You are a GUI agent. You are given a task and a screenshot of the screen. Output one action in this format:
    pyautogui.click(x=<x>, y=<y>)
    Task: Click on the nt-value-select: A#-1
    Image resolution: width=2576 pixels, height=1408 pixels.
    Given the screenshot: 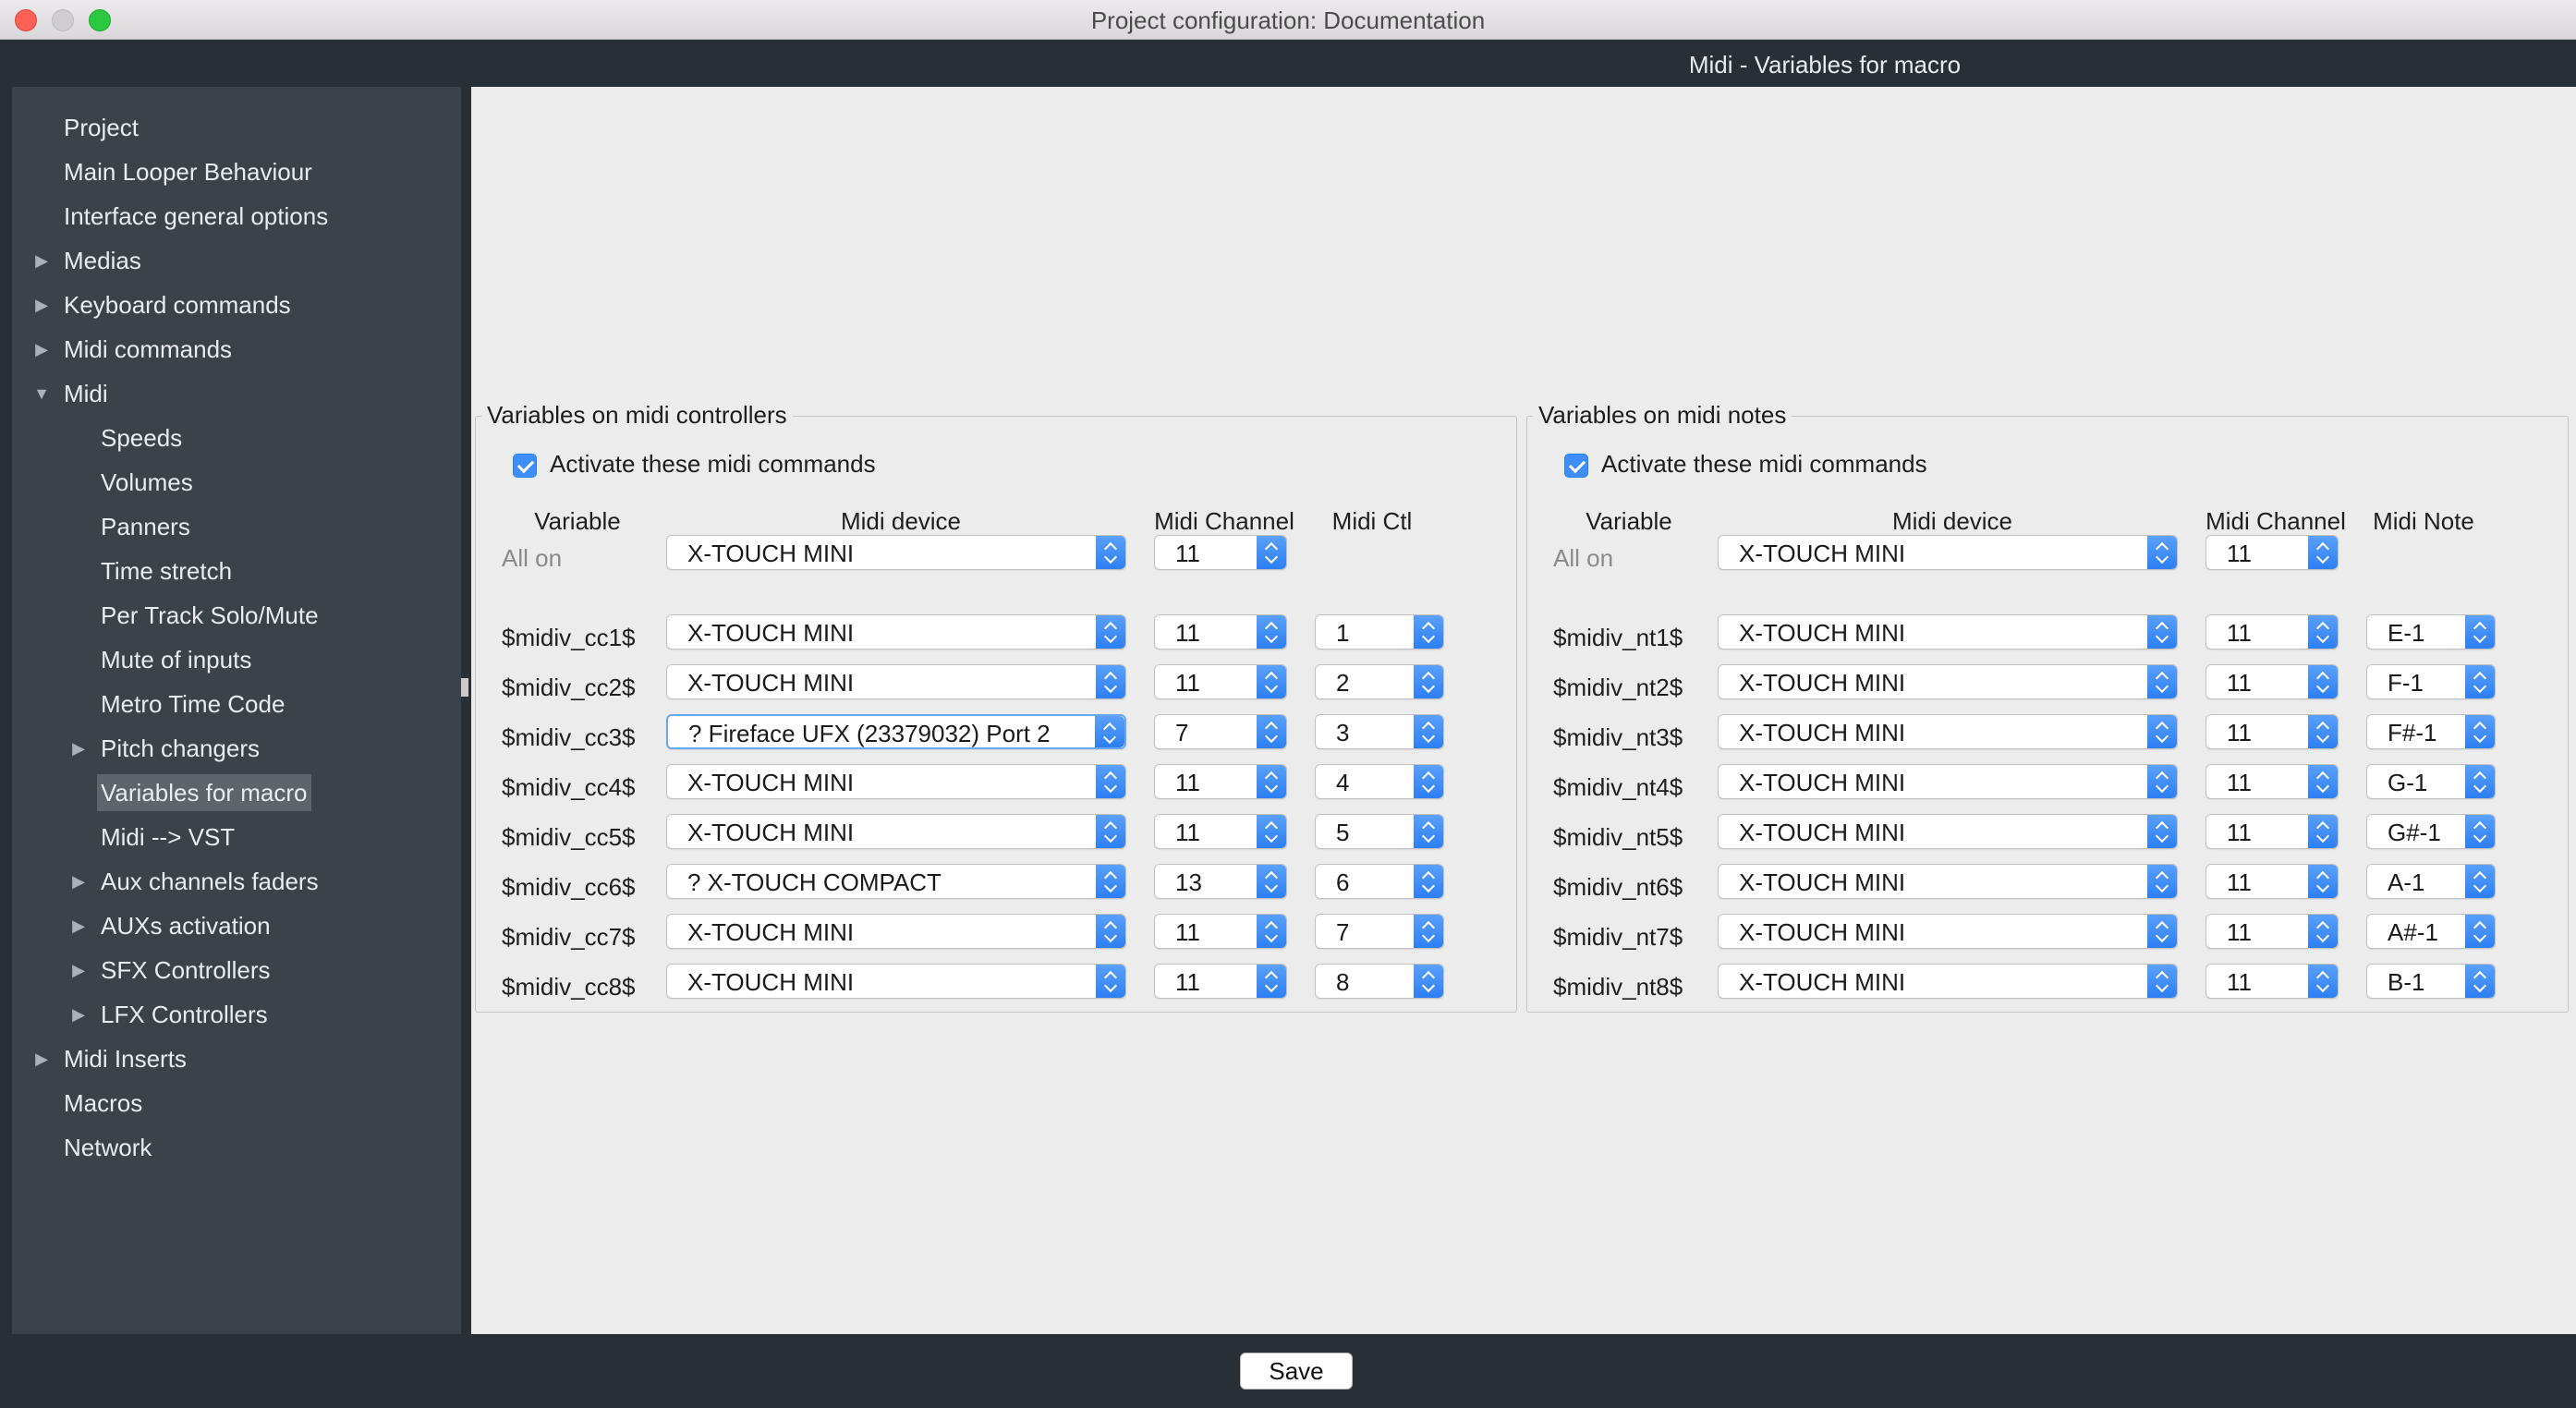 What is the action you would take?
    pyautogui.click(x=2431, y=931)
    